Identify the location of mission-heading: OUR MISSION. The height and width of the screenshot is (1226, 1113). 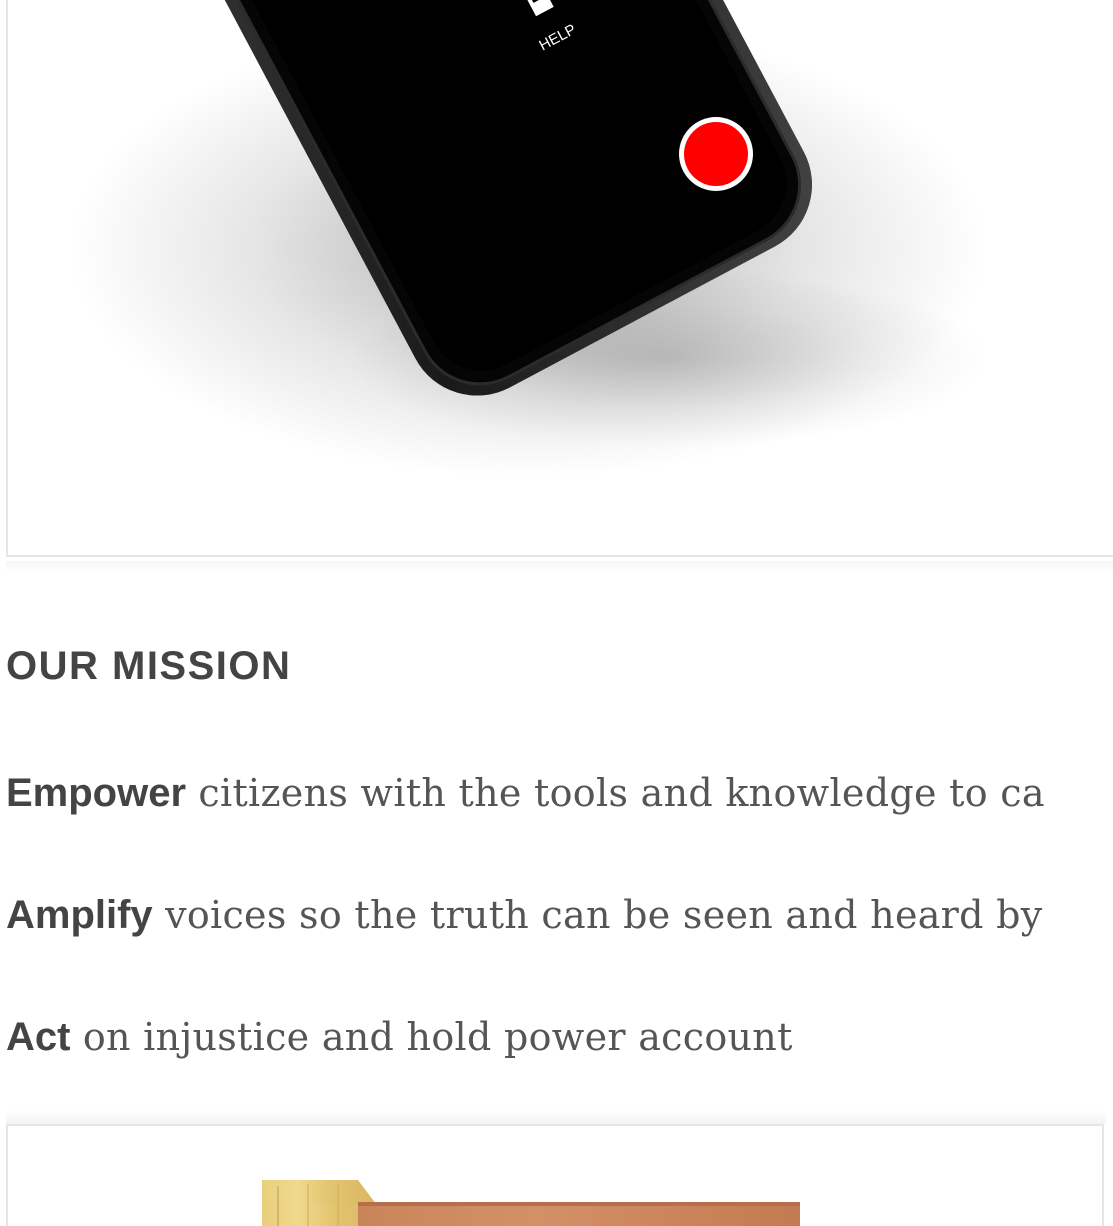
(149, 666).